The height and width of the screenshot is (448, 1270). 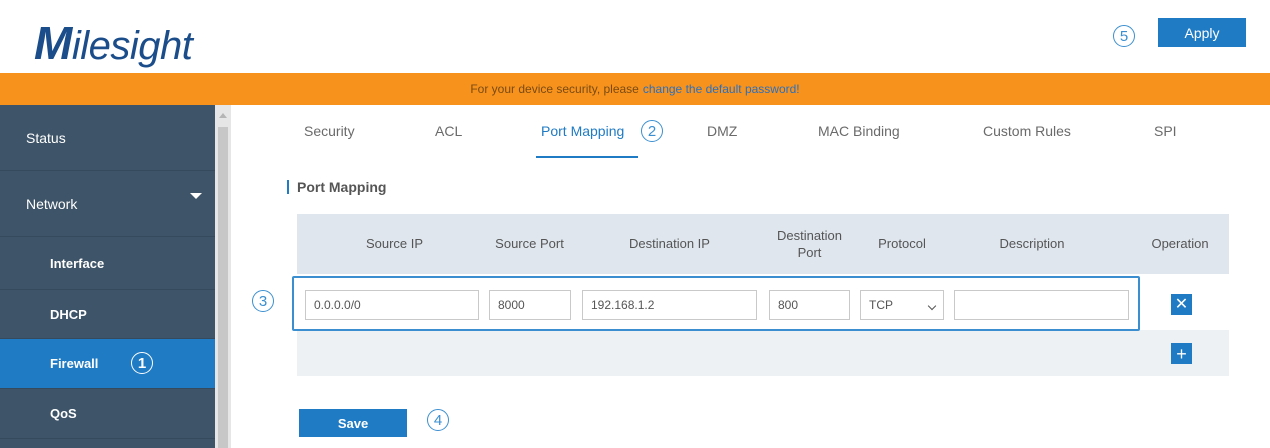 What do you see at coordinates (448, 131) in the screenshot?
I see `tab-acl: ACL` at bounding box center [448, 131].